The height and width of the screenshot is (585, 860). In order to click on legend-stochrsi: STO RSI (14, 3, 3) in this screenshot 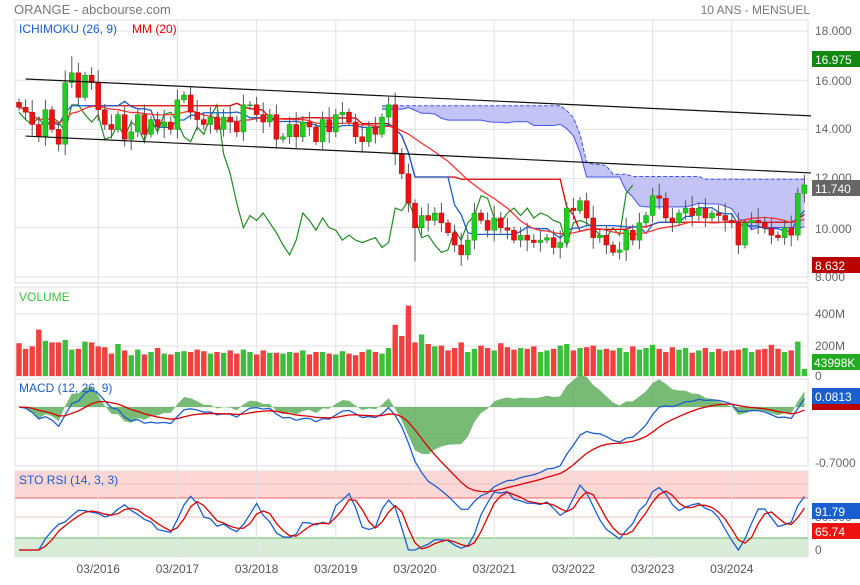, I will do `click(68, 480)`.